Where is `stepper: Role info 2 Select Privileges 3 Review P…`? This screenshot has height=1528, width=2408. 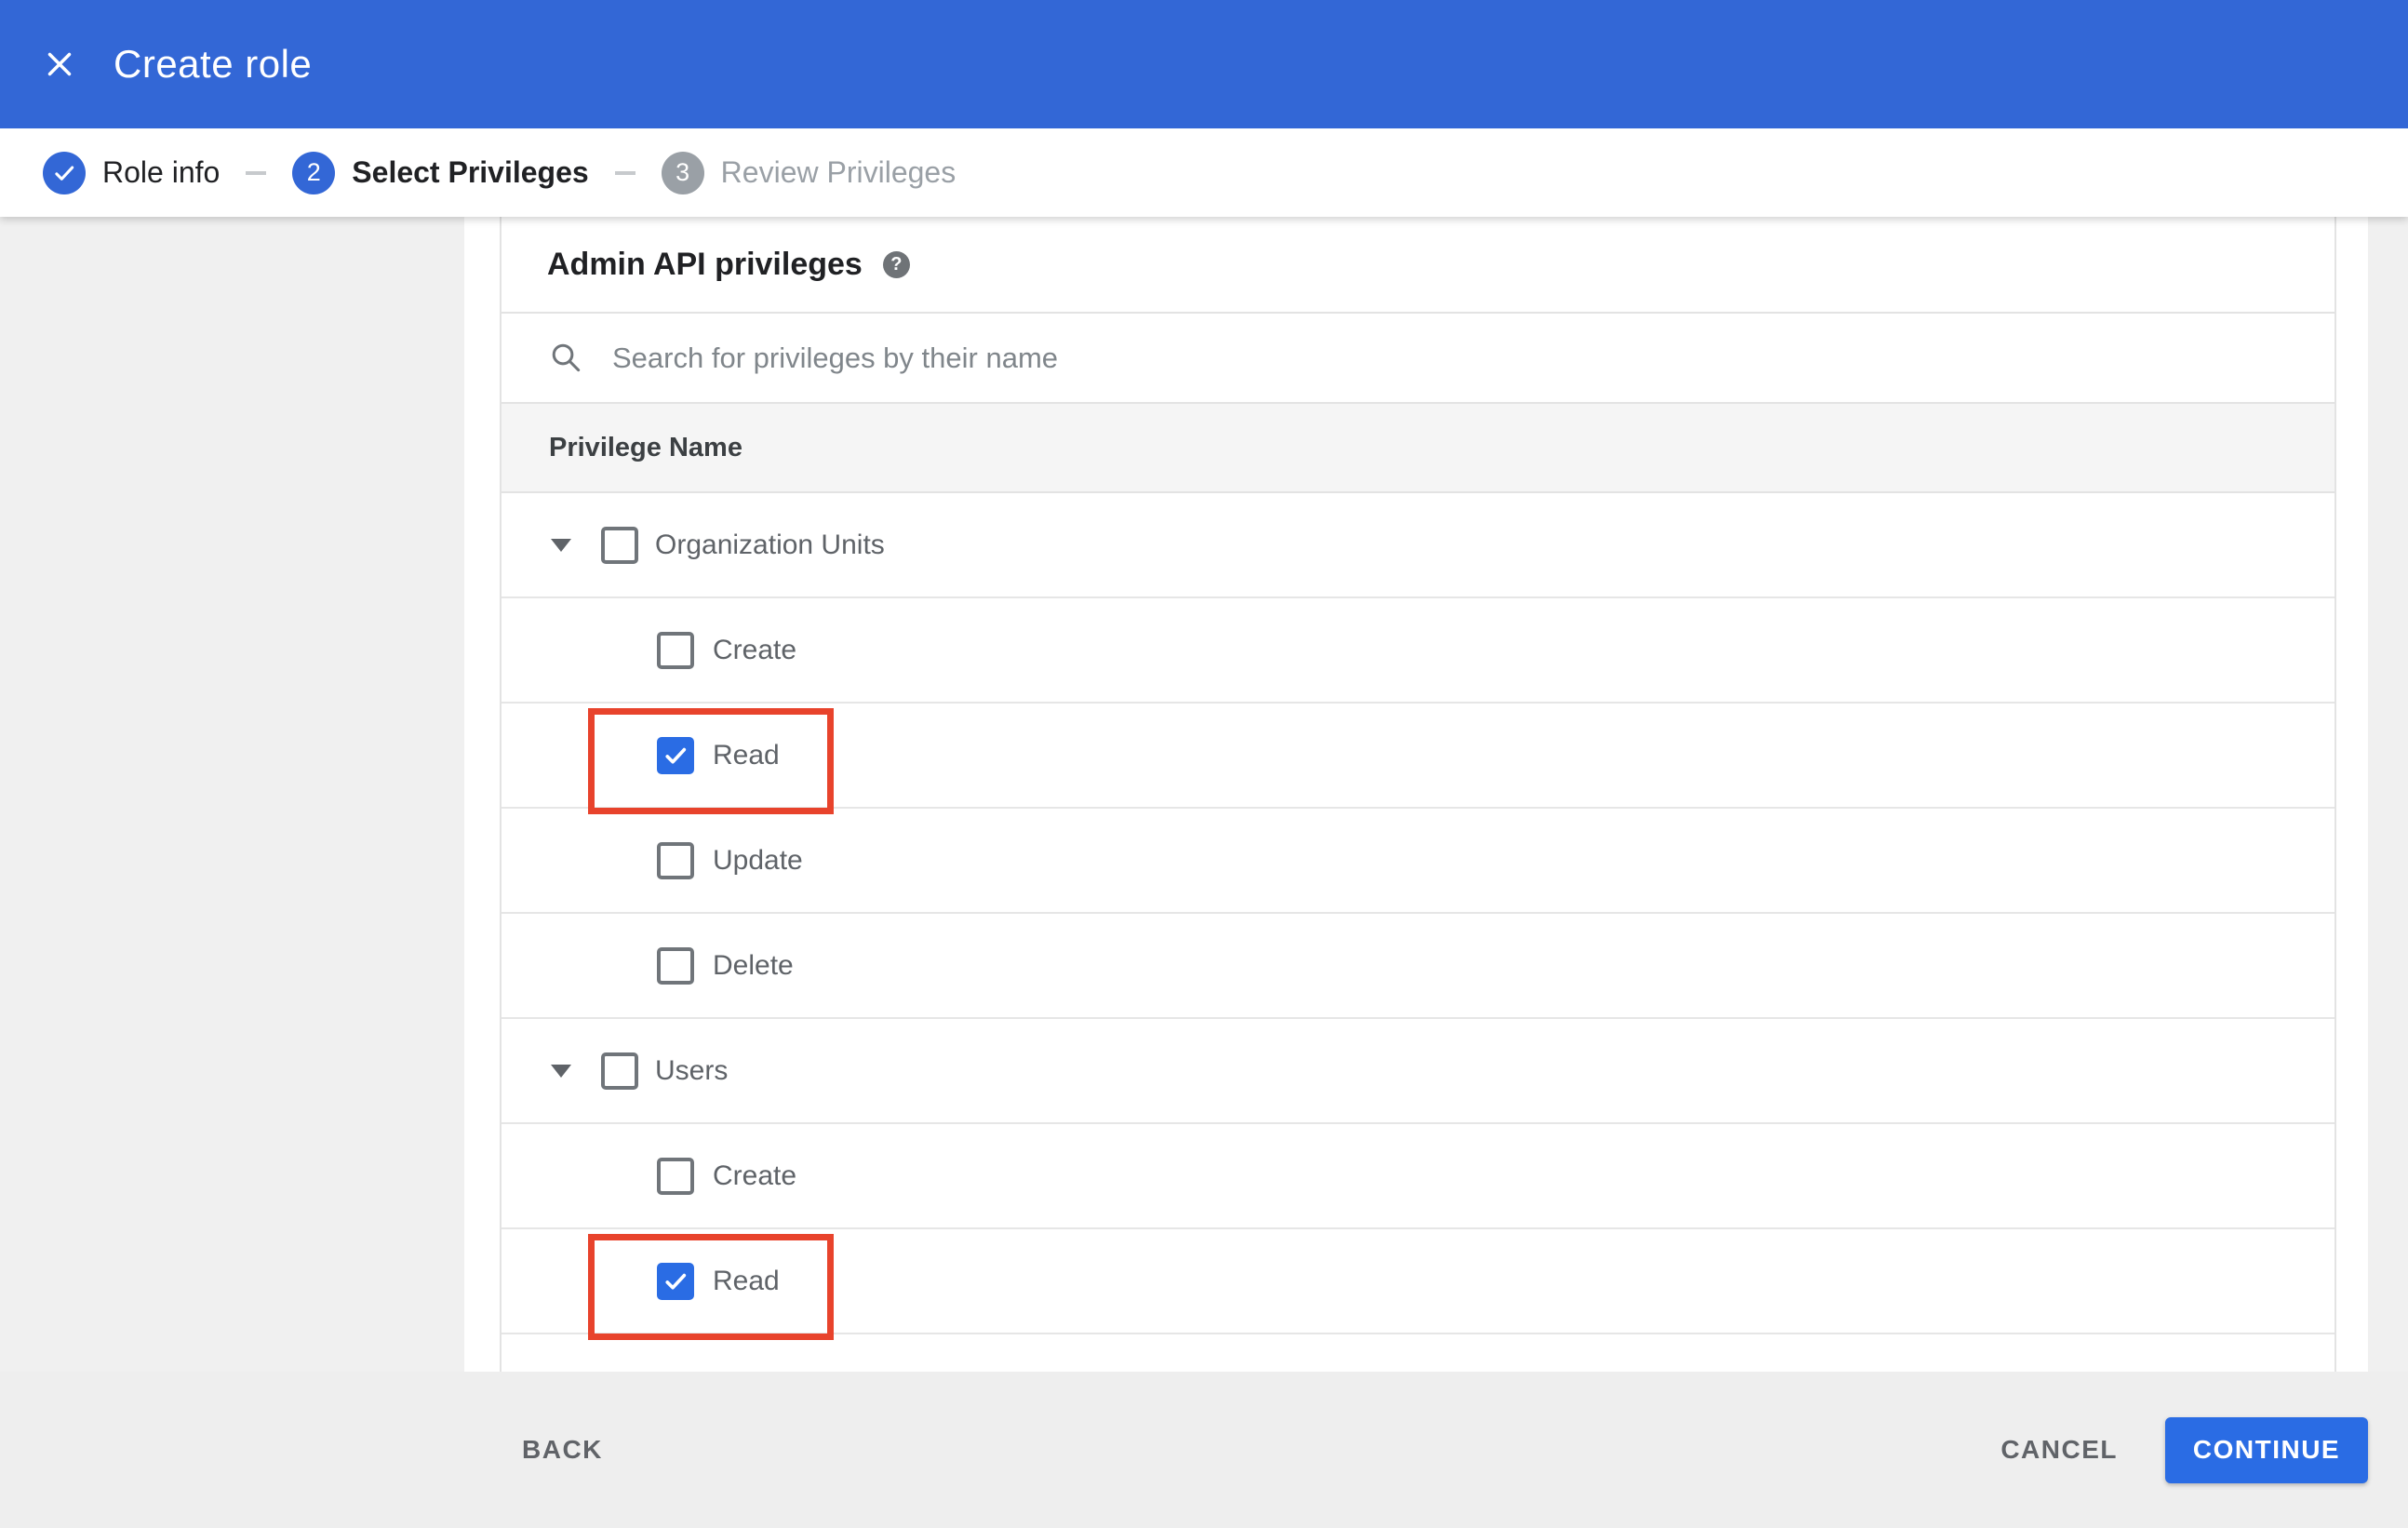 stepper: Role info 2 Select Privileges 3 Review P… is located at coordinates (1204, 172).